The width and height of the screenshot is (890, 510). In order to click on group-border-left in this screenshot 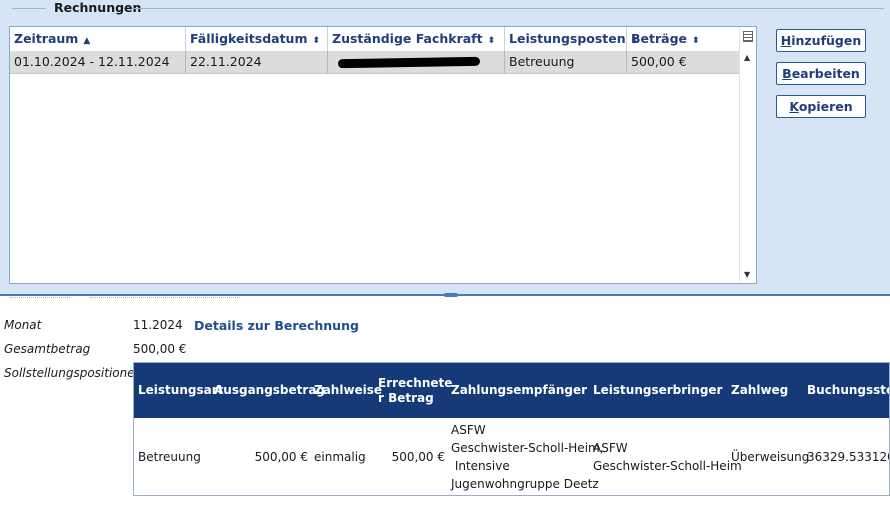, I will do `click(29, 8)`.